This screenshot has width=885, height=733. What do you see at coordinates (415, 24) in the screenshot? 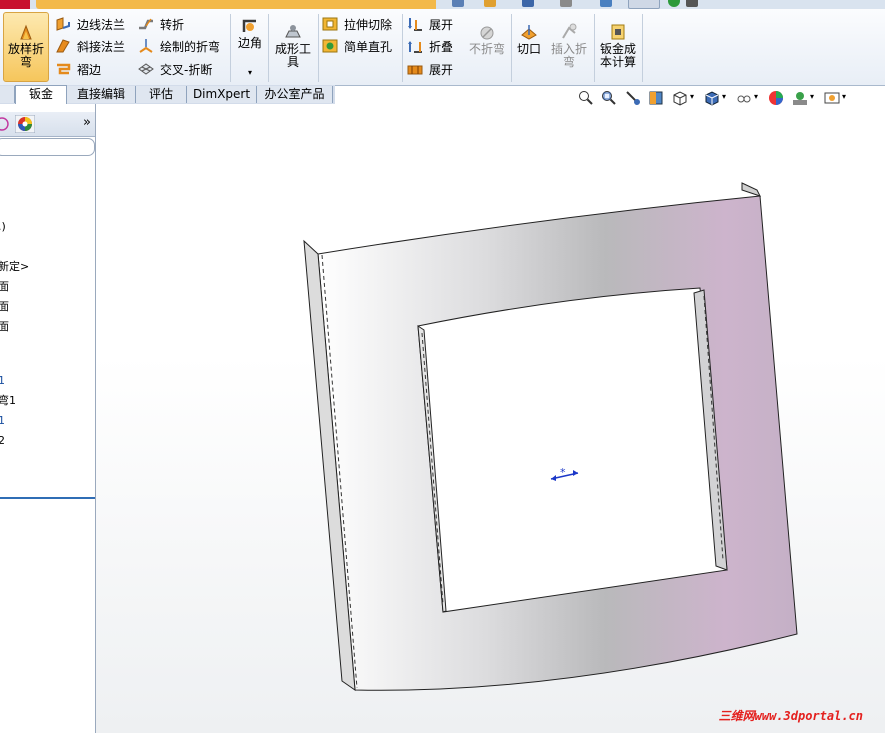
I see `unfold-icon` at bounding box center [415, 24].